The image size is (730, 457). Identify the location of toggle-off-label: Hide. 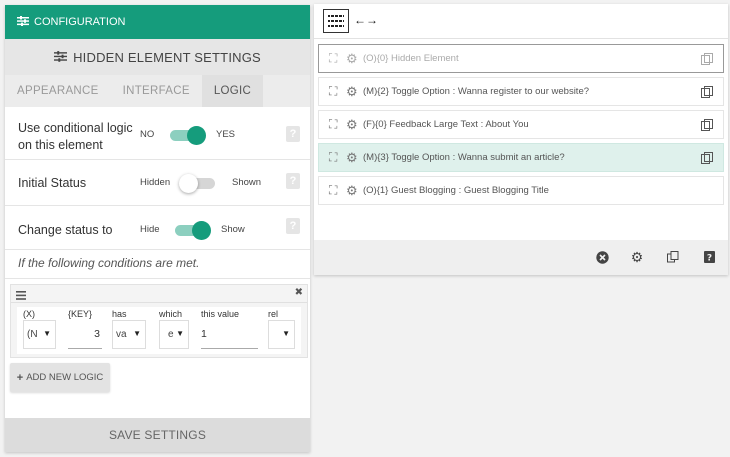
(150, 229).